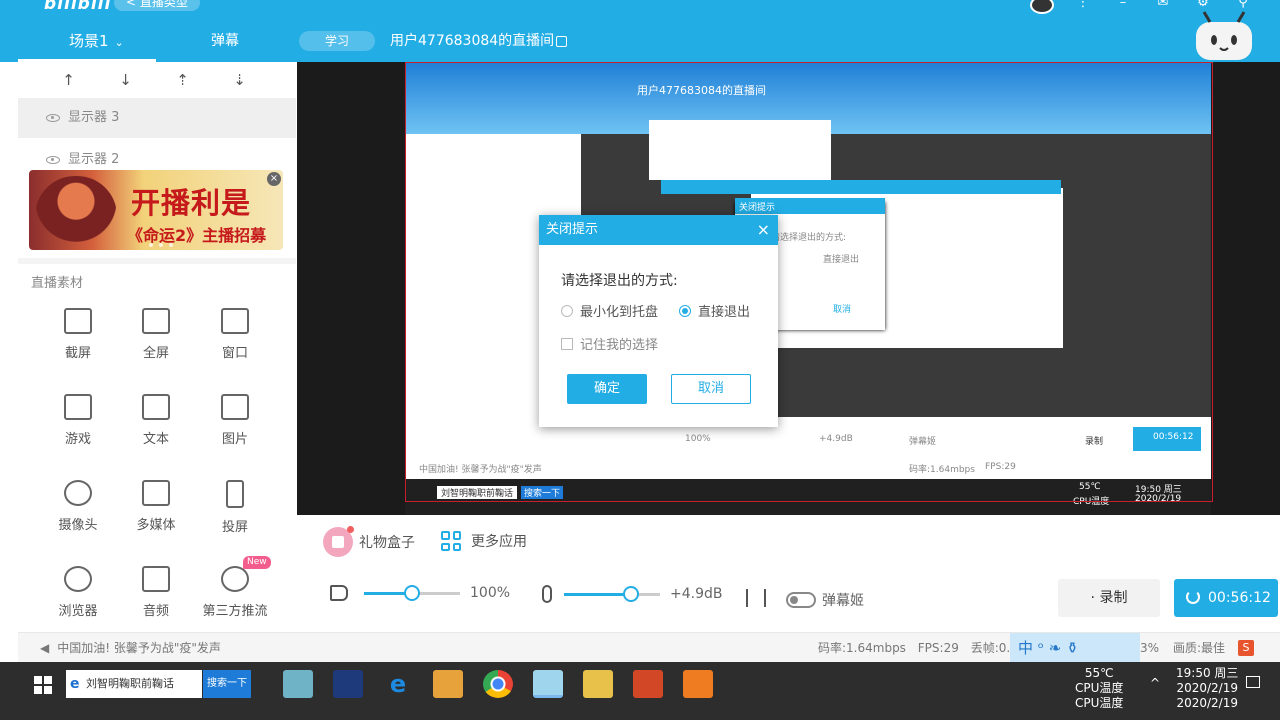 The image size is (1280, 720). Describe the element at coordinates (825, 600) in the screenshot. I see `danmu-girl-toggle: 弹幕姬` at that location.